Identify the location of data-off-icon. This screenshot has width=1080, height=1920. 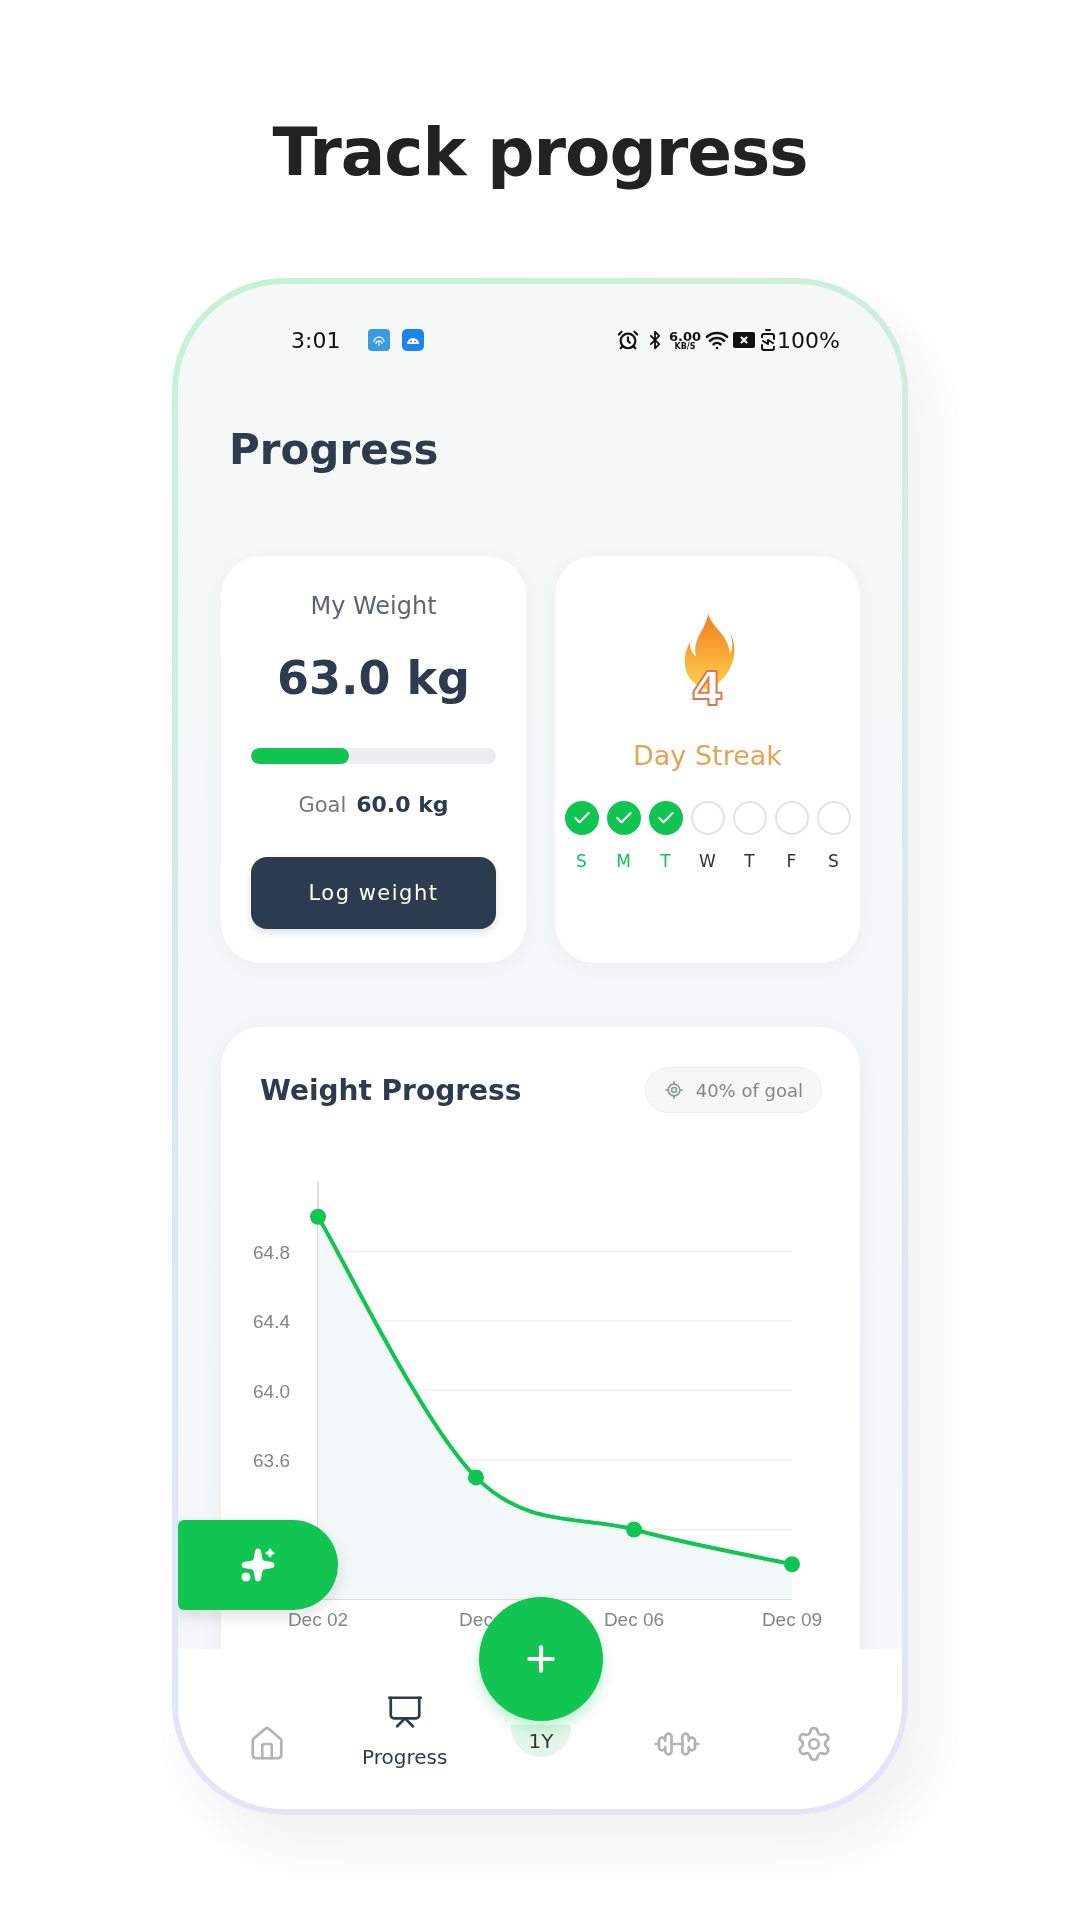
(744, 340).